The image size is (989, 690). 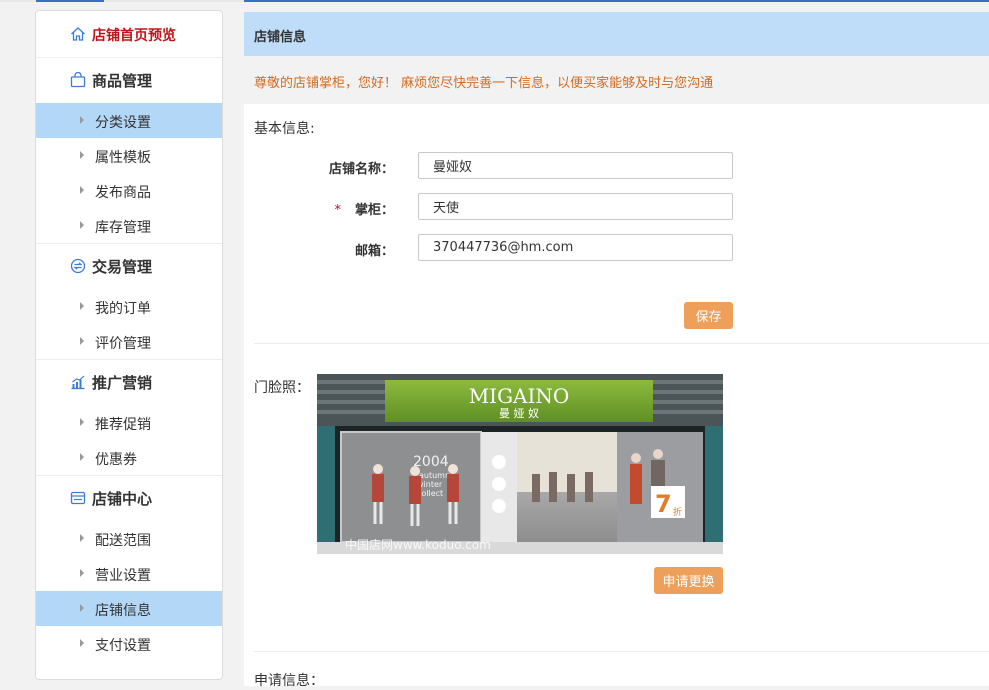 I want to click on sidebar-item-attribute-template: 属性模板, so click(x=129, y=155).